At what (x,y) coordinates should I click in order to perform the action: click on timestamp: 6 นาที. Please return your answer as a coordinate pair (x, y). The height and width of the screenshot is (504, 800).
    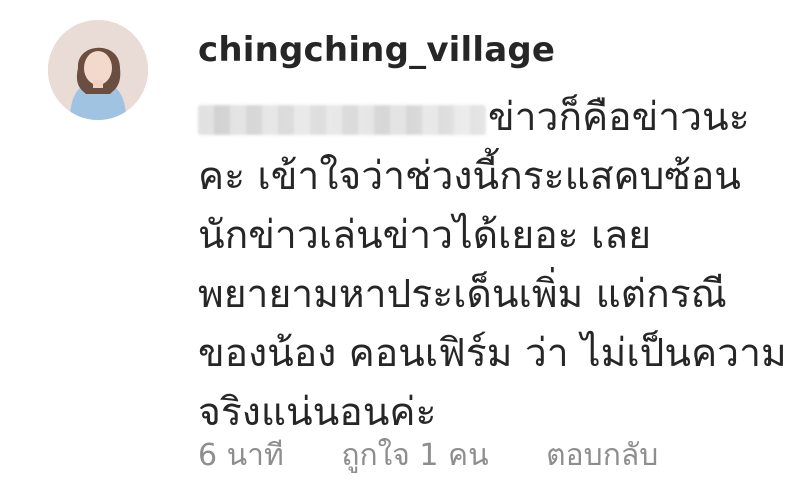
    Looking at the image, I should click on (241, 455).